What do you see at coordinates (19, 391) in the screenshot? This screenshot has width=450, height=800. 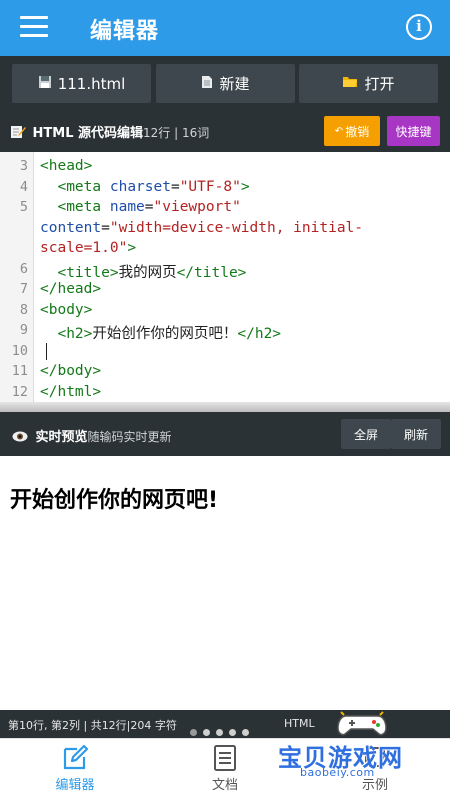 I see `line-number: 12` at bounding box center [19, 391].